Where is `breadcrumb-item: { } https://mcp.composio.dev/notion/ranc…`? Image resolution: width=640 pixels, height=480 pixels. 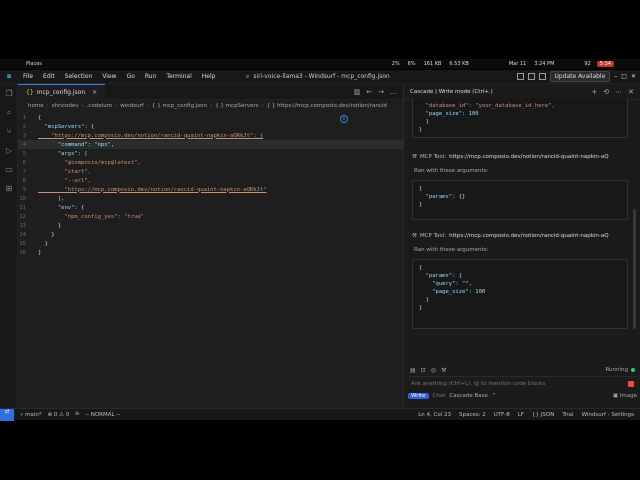 breadcrumb-item: { } https://mcp.composio.dev/notion/ranc… is located at coordinates (327, 106).